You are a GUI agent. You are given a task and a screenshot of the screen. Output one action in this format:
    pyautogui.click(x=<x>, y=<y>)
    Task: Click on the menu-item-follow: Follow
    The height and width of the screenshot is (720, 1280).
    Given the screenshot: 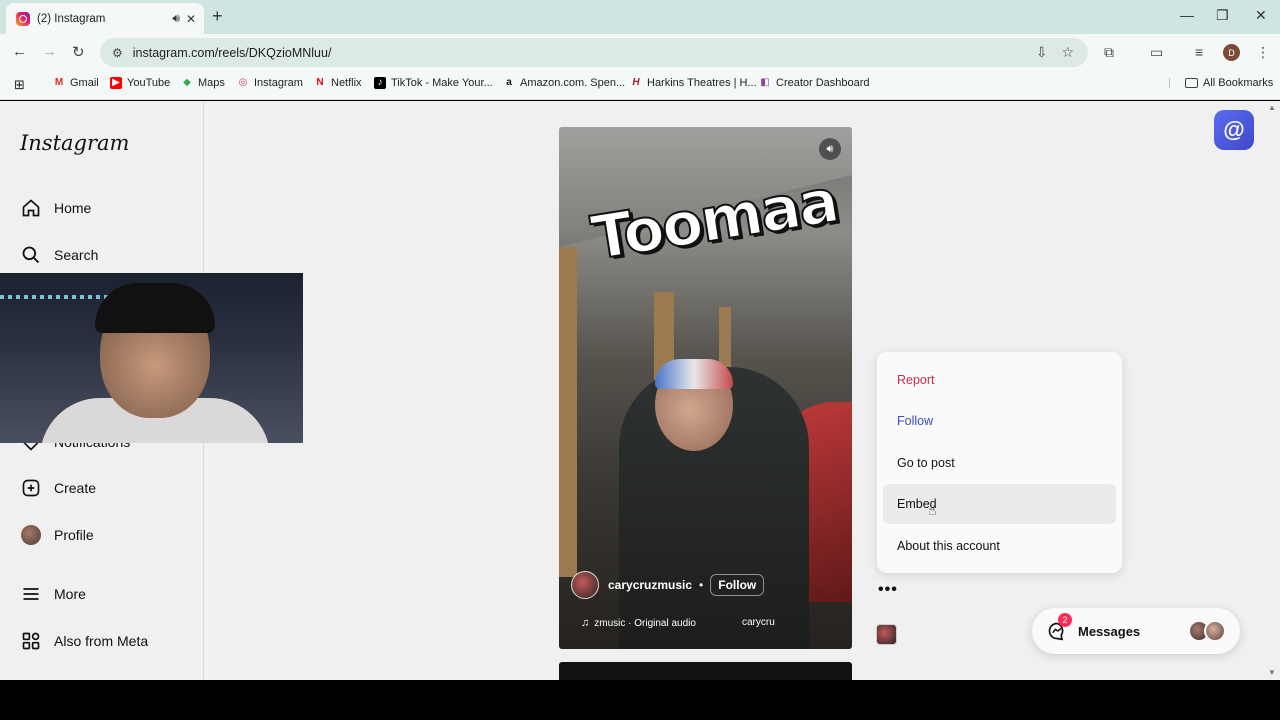 What is the action you would take?
    pyautogui.click(x=999, y=421)
    